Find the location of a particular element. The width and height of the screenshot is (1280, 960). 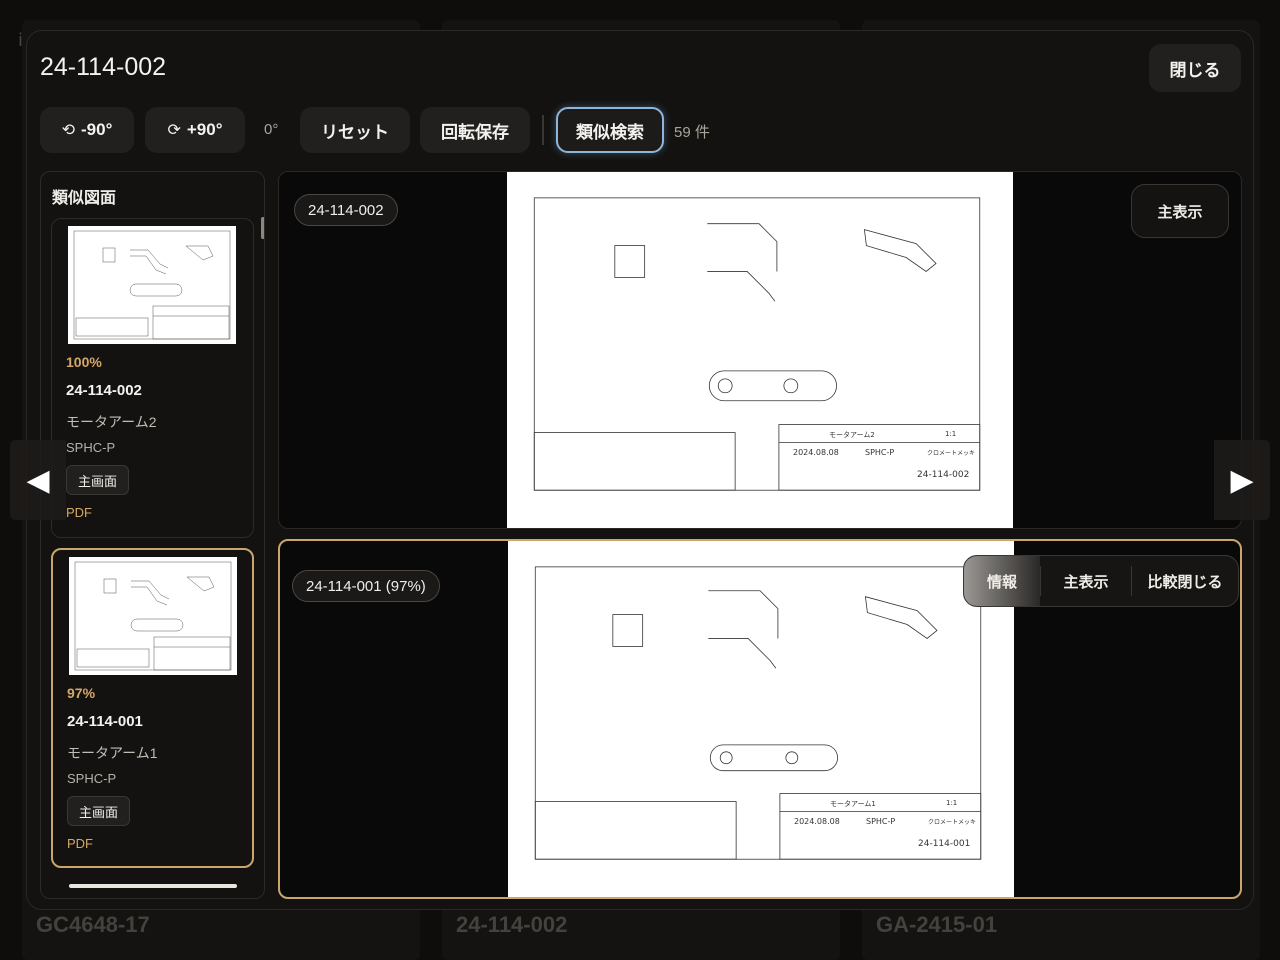

rotation-angle: 0° is located at coordinates (271, 129).